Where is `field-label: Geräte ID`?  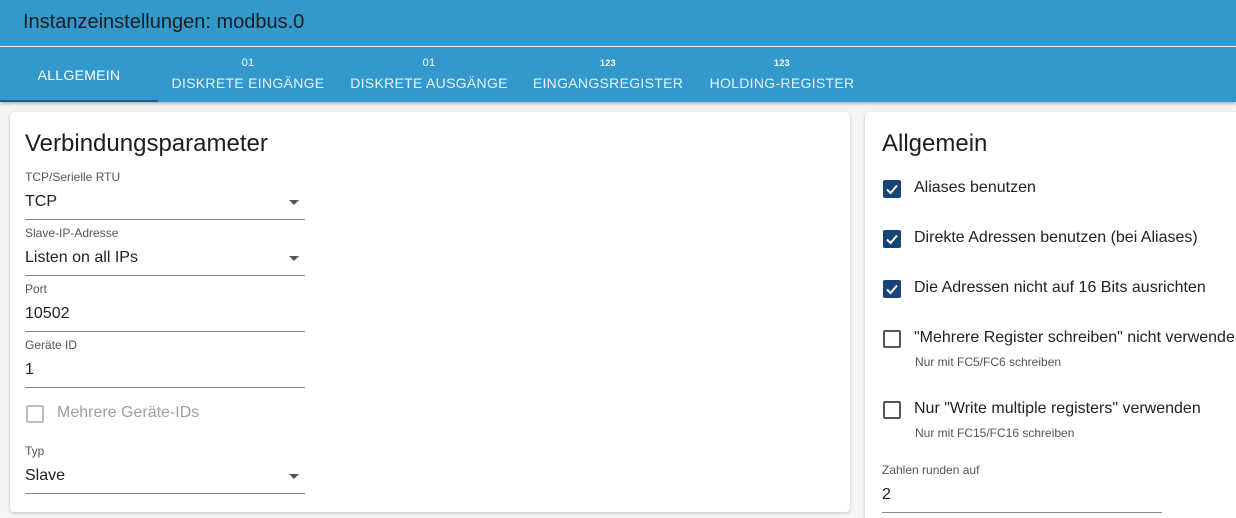 field-label: Geräte ID is located at coordinates (51, 345).